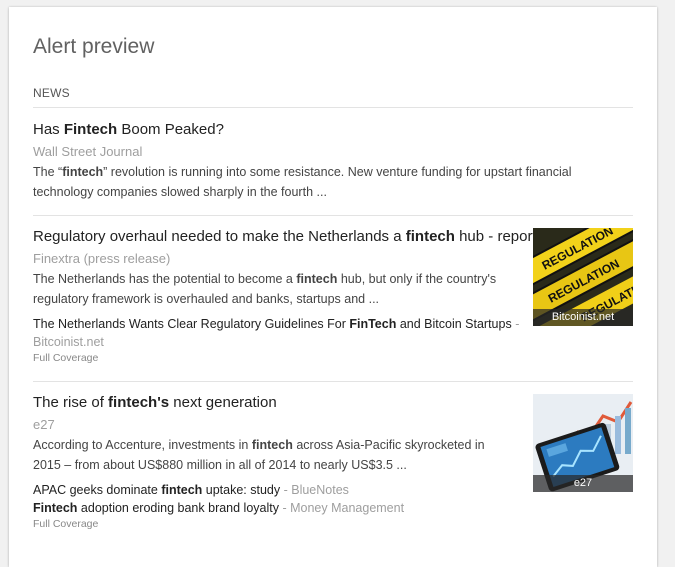 Image resolution: width=675 pixels, height=567 pixels. I want to click on related-article-source: Bitcoinist.net, so click(333, 342).